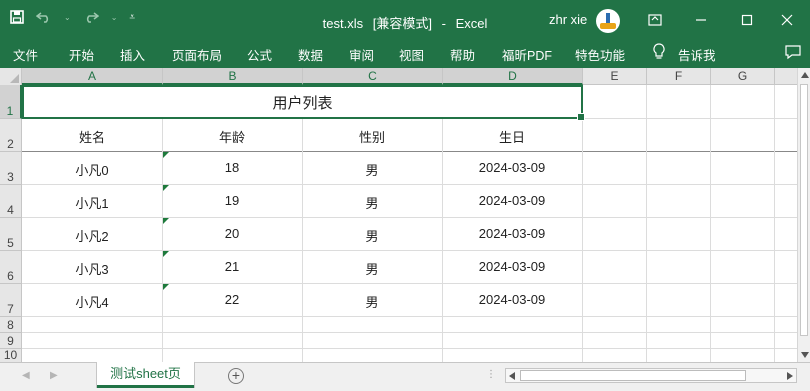 This screenshot has height=391, width=810. What do you see at coordinates (462, 54) in the screenshot?
I see `menu-help: 帮助` at bounding box center [462, 54].